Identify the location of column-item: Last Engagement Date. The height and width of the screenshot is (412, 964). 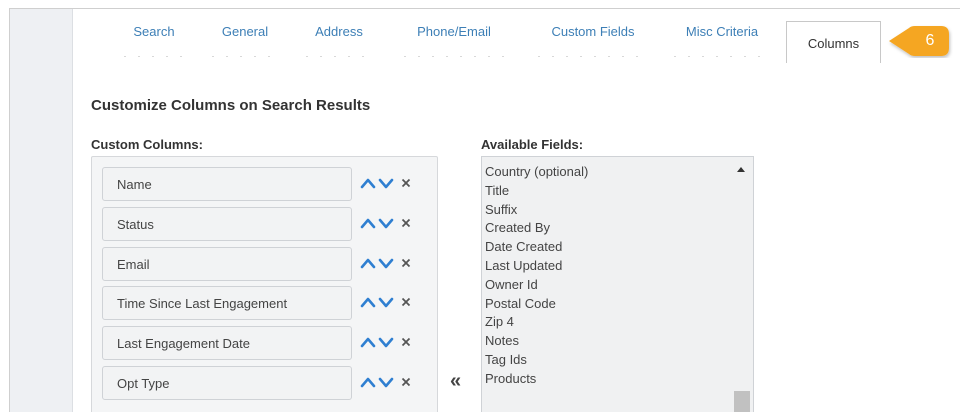
(227, 343).